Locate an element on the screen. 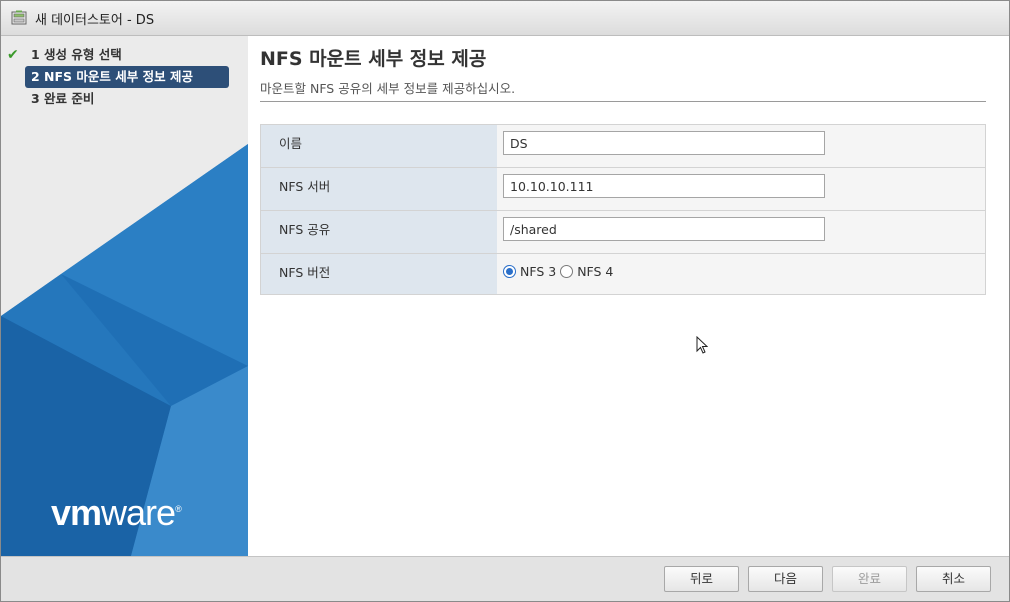  nfs-server-label: NFS 서버 is located at coordinates (379, 189).